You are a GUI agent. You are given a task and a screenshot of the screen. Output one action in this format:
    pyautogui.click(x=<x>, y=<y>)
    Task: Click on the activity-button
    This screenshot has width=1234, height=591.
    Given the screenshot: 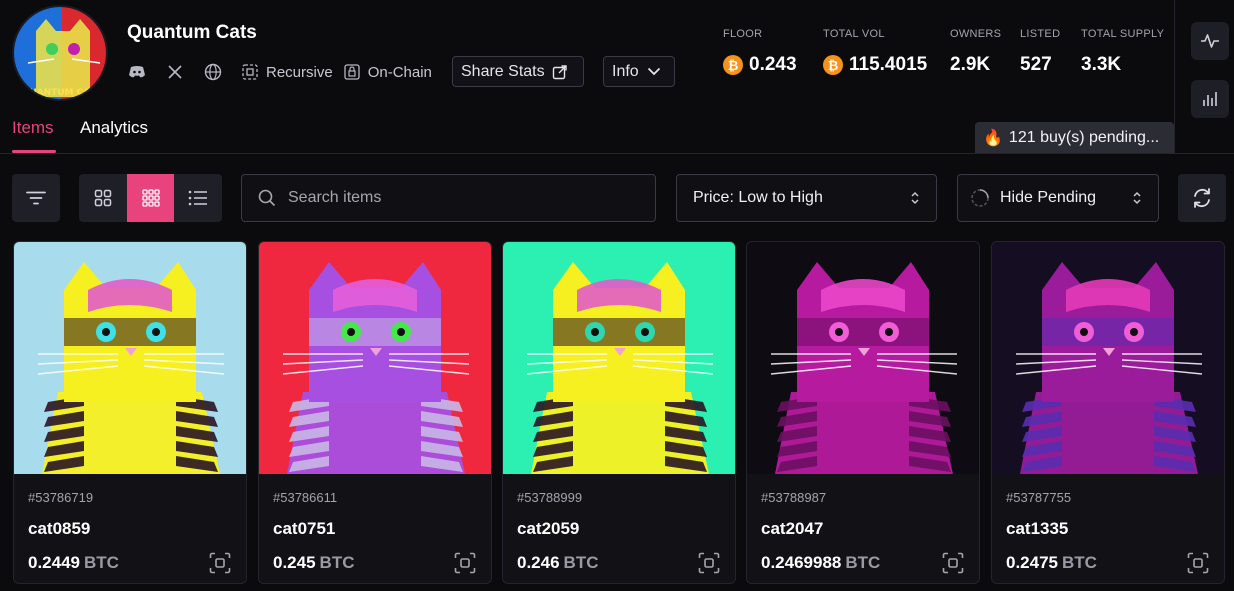 What is the action you would take?
    pyautogui.click(x=1210, y=41)
    